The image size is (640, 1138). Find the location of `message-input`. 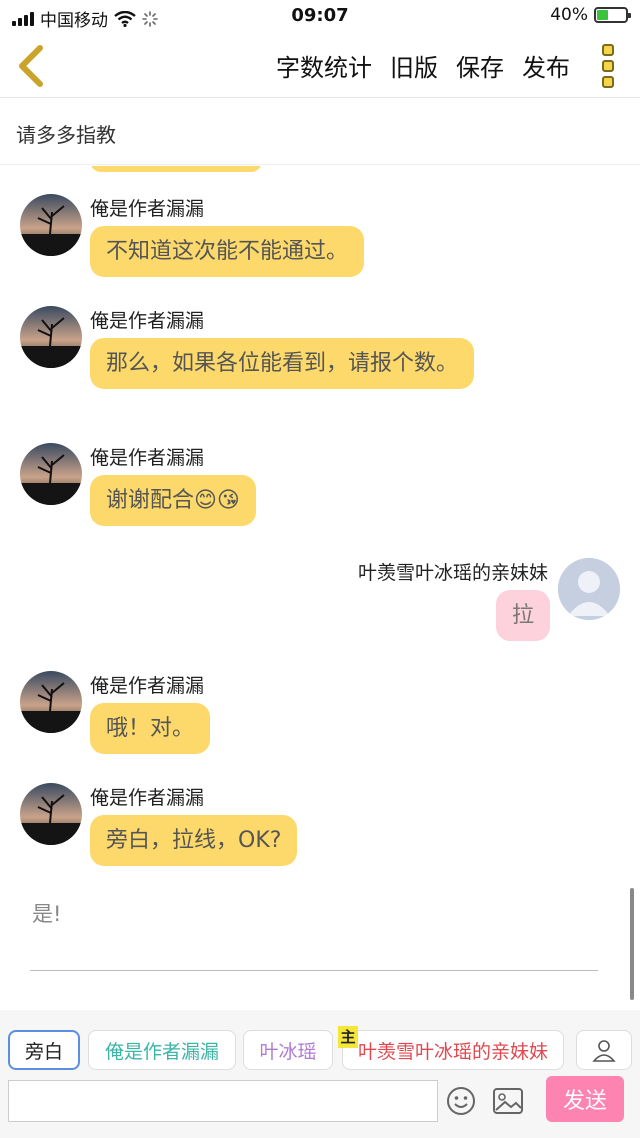

message-input is located at coordinates (223, 1101).